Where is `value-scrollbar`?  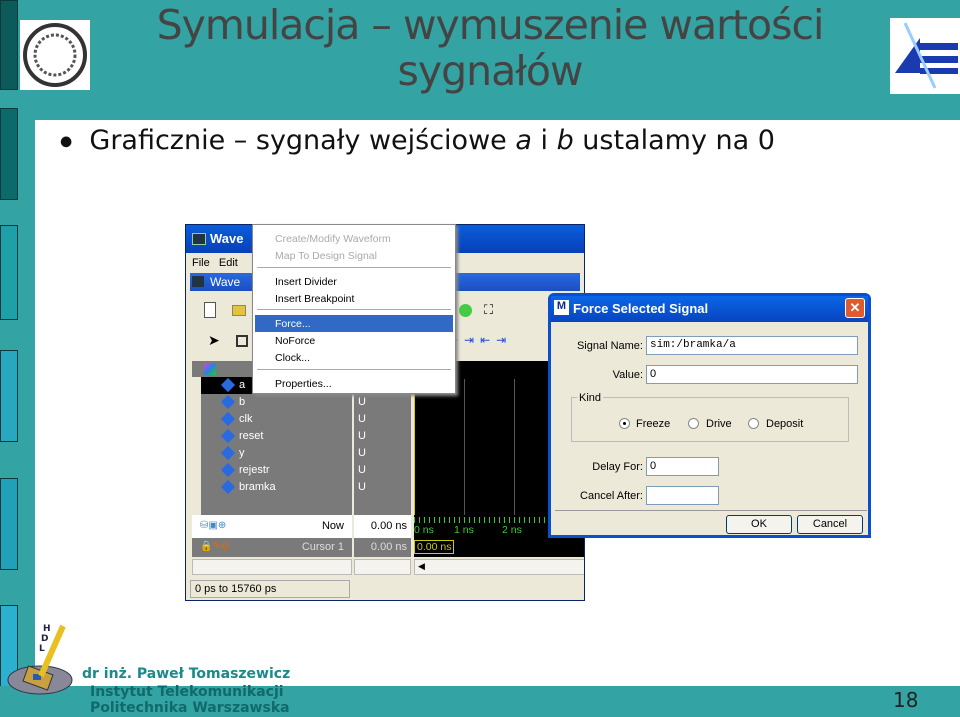
value-scrollbar is located at coordinates (382, 567).